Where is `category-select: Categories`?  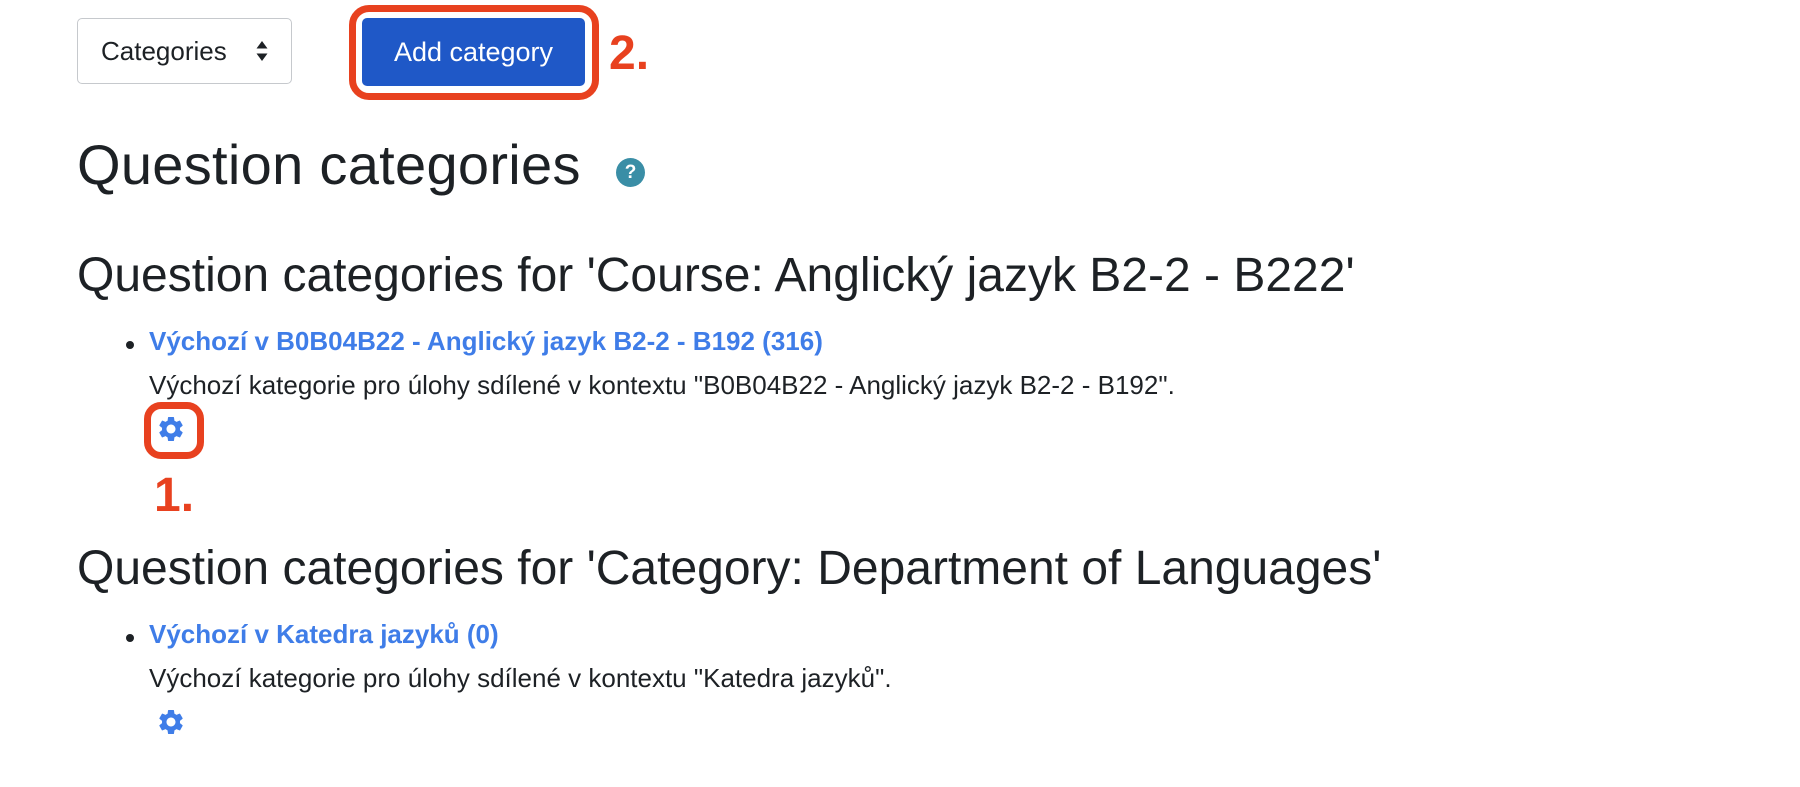
category-select: Categories is located at coordinates (184, 51).